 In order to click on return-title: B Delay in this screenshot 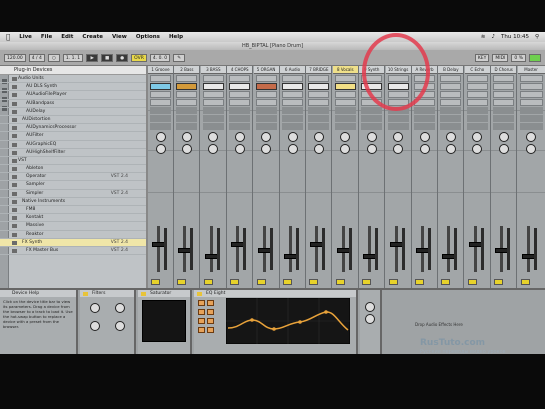, I will do `click(451, 70)`.